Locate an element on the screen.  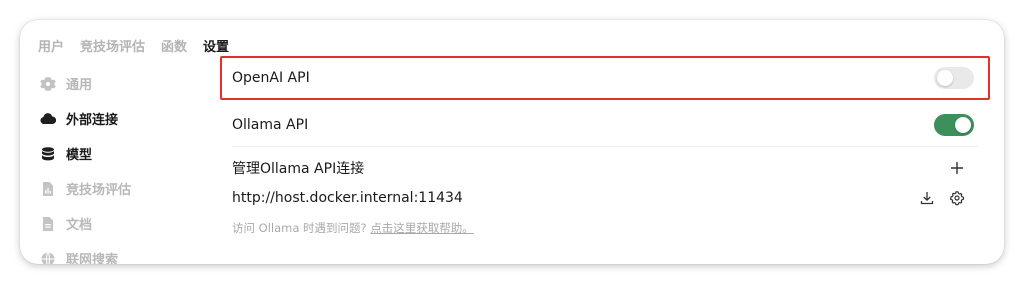
help-text: 访问 Ollama 时遇到问题? 点击这里获取帮助。 is located at coordinates (353, 228).